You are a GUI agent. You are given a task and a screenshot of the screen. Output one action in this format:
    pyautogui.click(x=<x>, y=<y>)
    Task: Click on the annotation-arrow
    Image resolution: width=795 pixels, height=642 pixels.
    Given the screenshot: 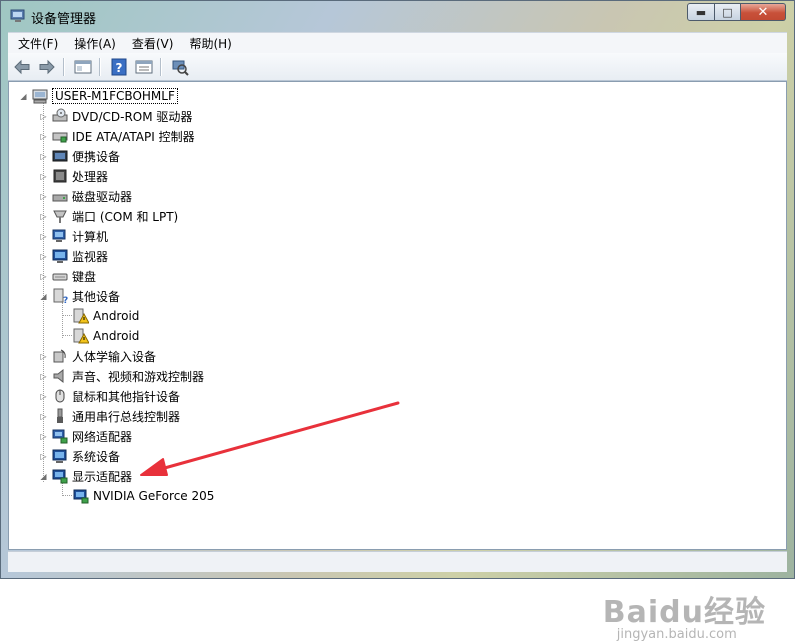 What is the action you would take?
    pyautogui.click(x=270, y=438)
    